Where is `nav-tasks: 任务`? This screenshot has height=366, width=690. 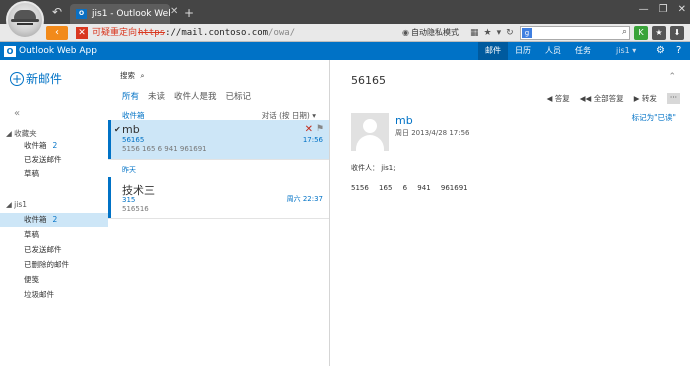
nav-tasks: 任务 is located at coordinates (583, 51).